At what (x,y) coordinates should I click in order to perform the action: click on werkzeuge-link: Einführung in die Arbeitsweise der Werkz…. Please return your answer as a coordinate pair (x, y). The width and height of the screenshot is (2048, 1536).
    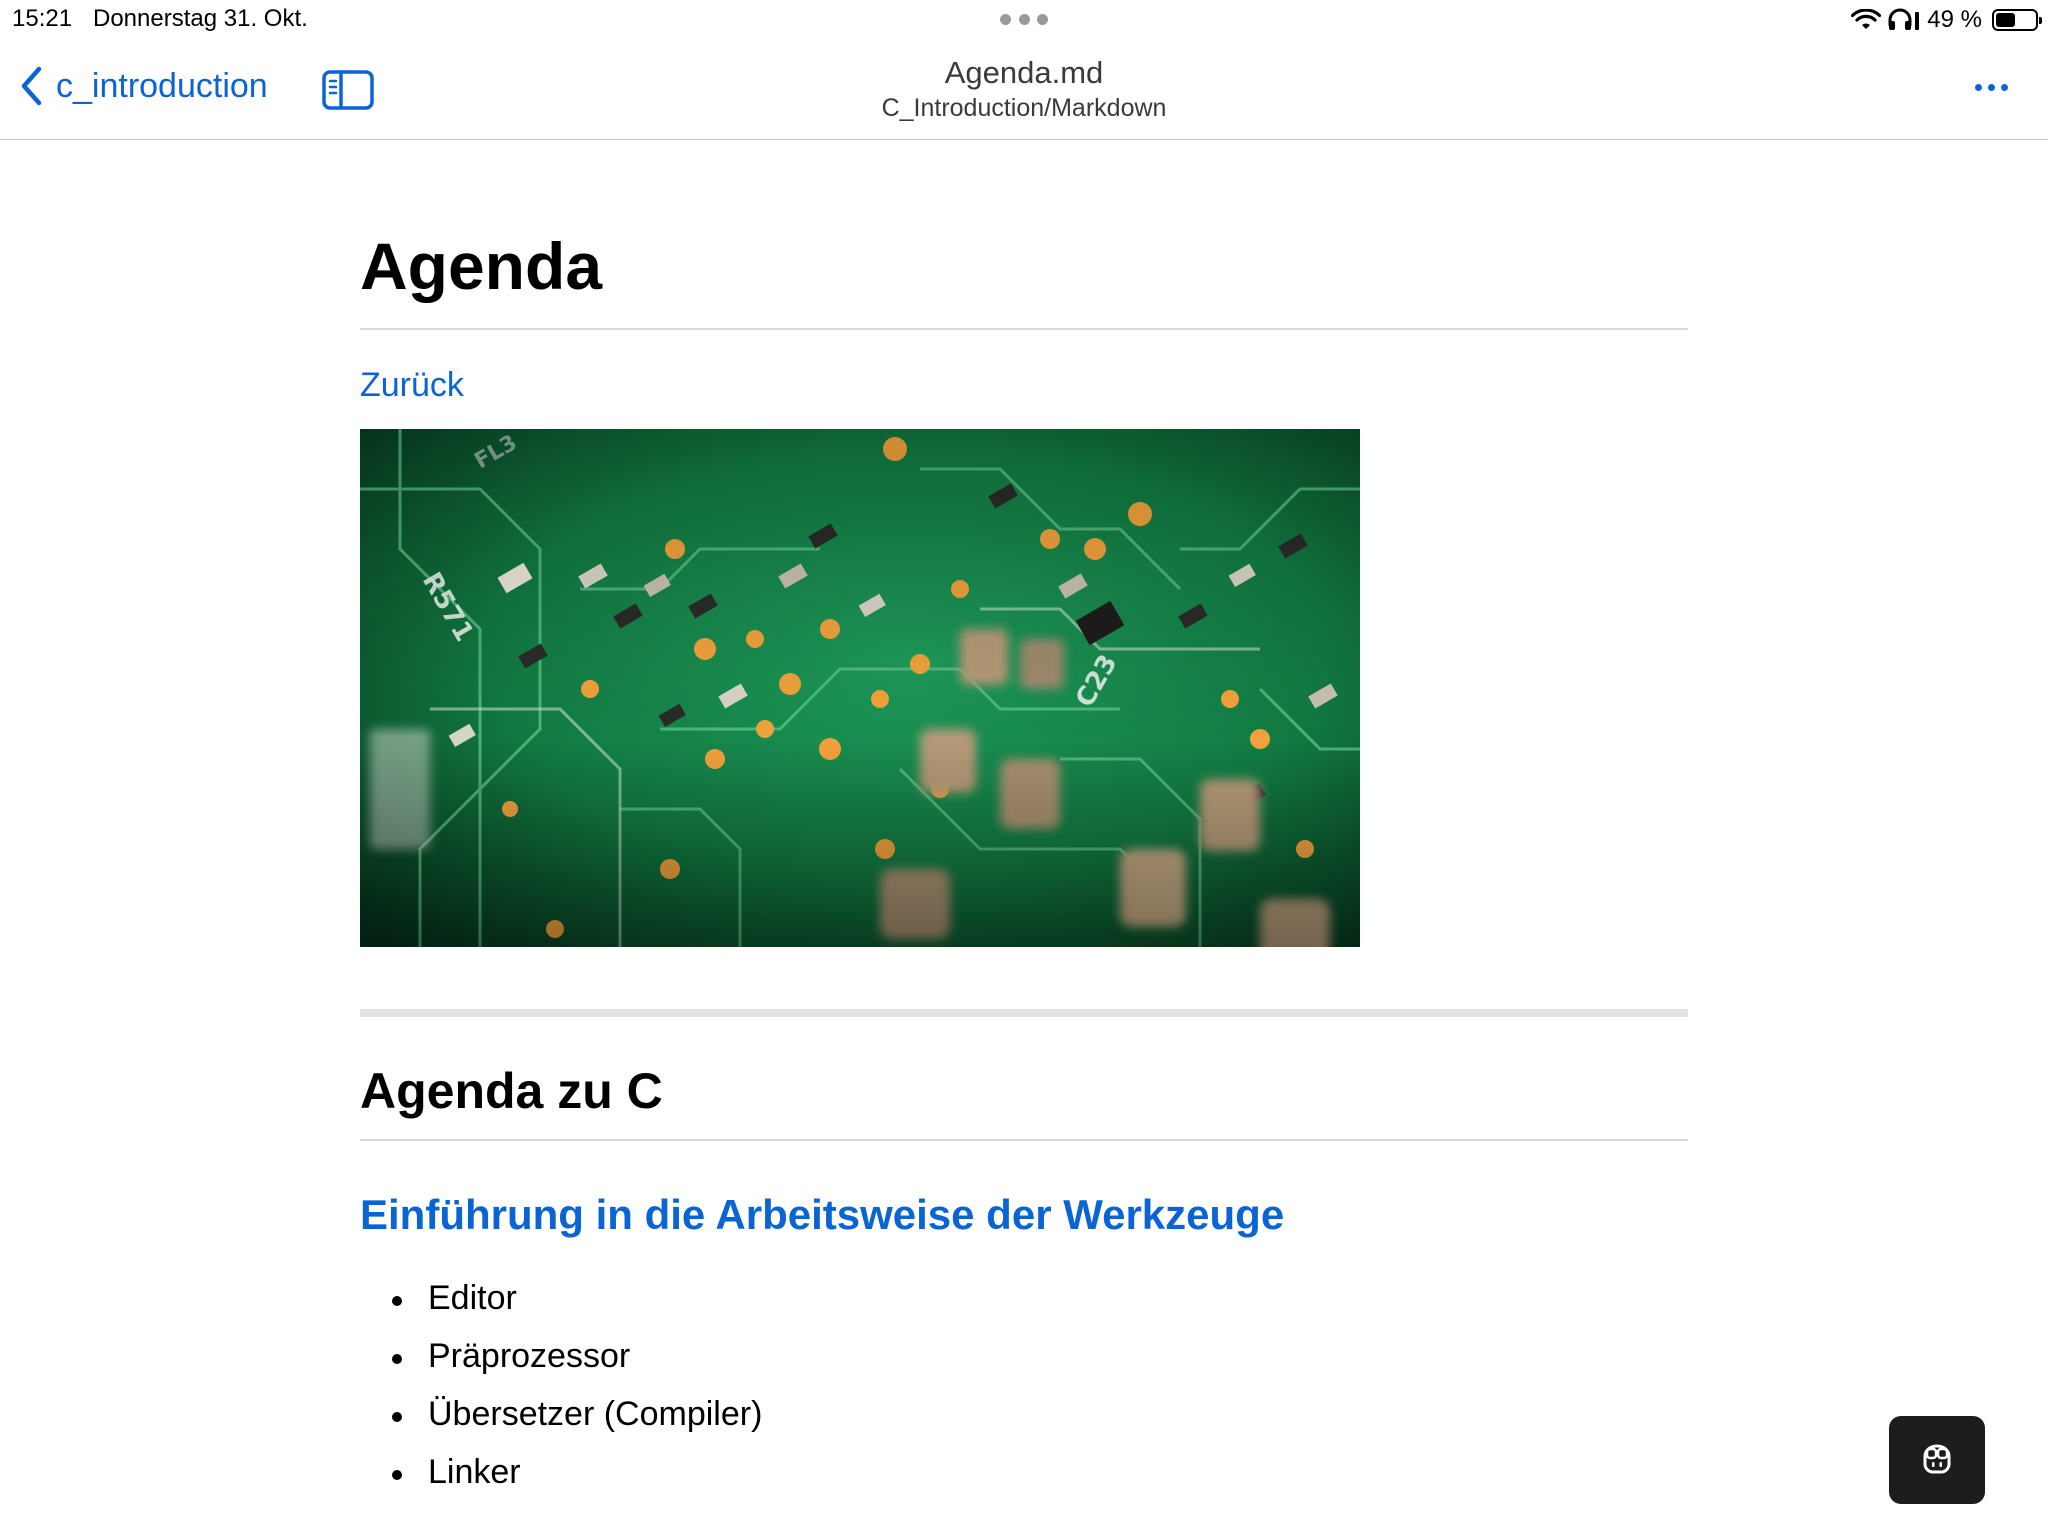
    Looking at the image, I should click on (1024, 1215).